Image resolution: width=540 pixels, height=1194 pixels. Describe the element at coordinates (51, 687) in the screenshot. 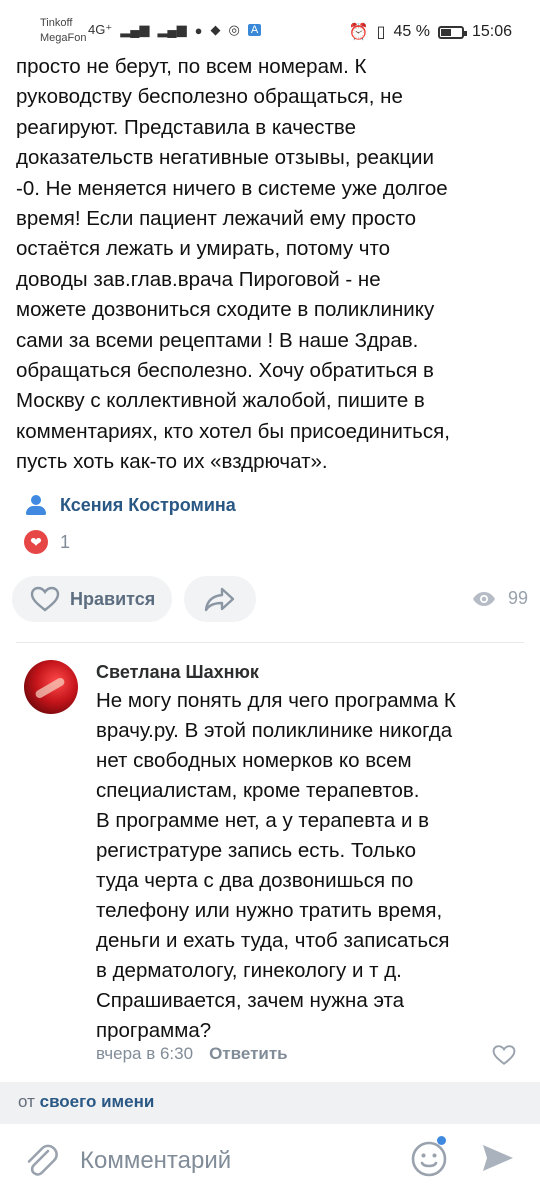

I see `avatar` at that location.